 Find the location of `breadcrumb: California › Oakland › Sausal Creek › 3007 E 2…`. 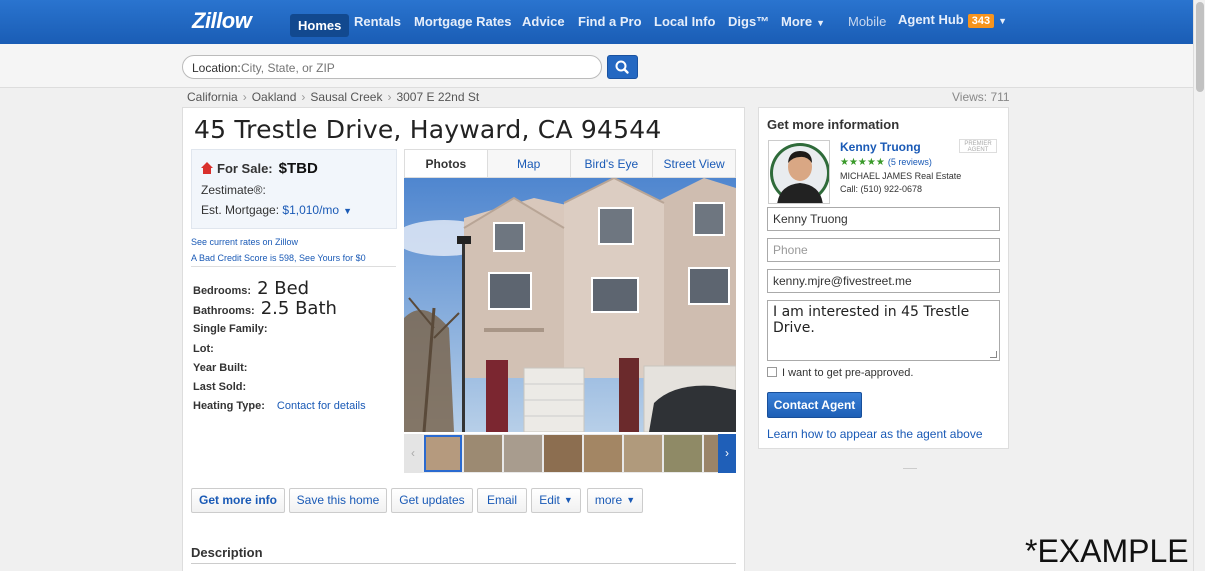

breadcrumb: California › Oakland › Sausal Creek › 3007 E 2… is located at coordinates (333, 97).